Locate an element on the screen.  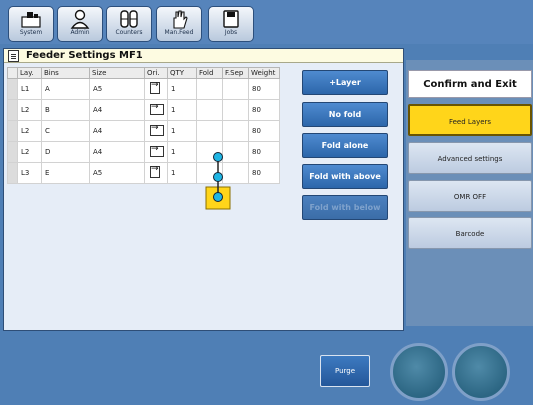
fold-marker-d is located at coordinates (218, 197).